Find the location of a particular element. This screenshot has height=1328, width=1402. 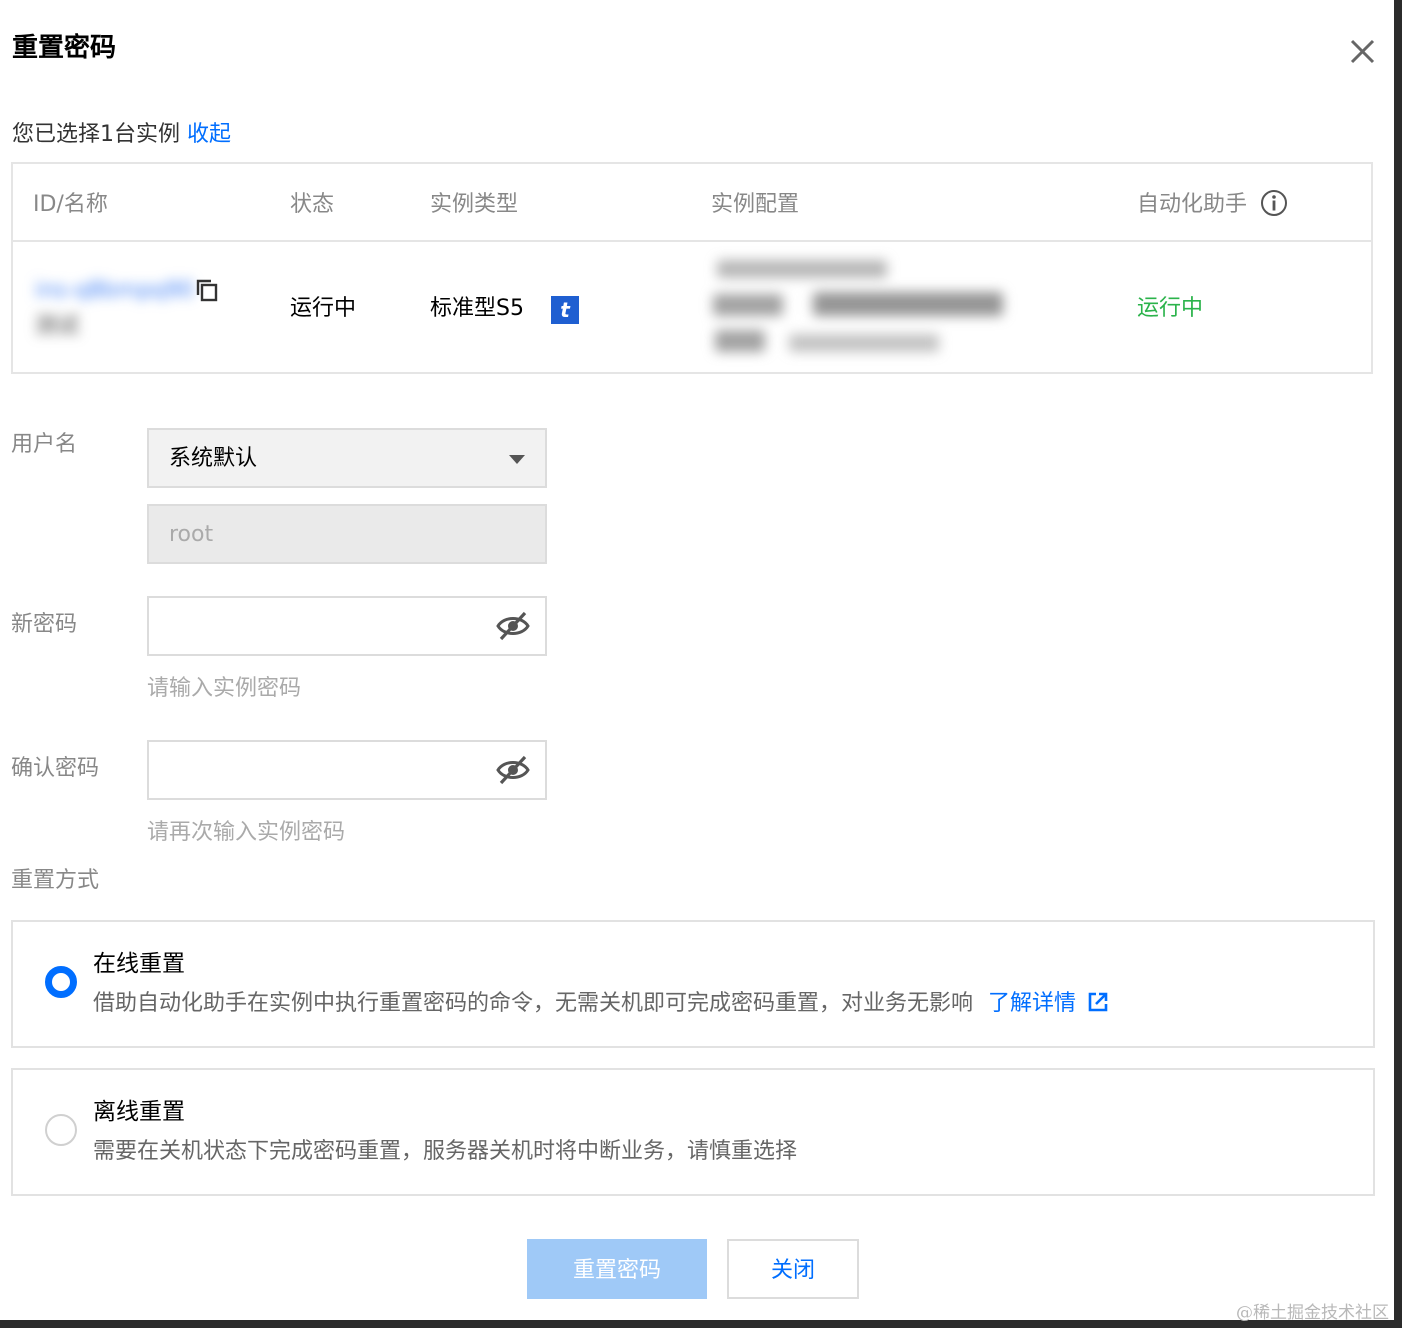

instance-type-badge: t is located at coordinates (565, 310).